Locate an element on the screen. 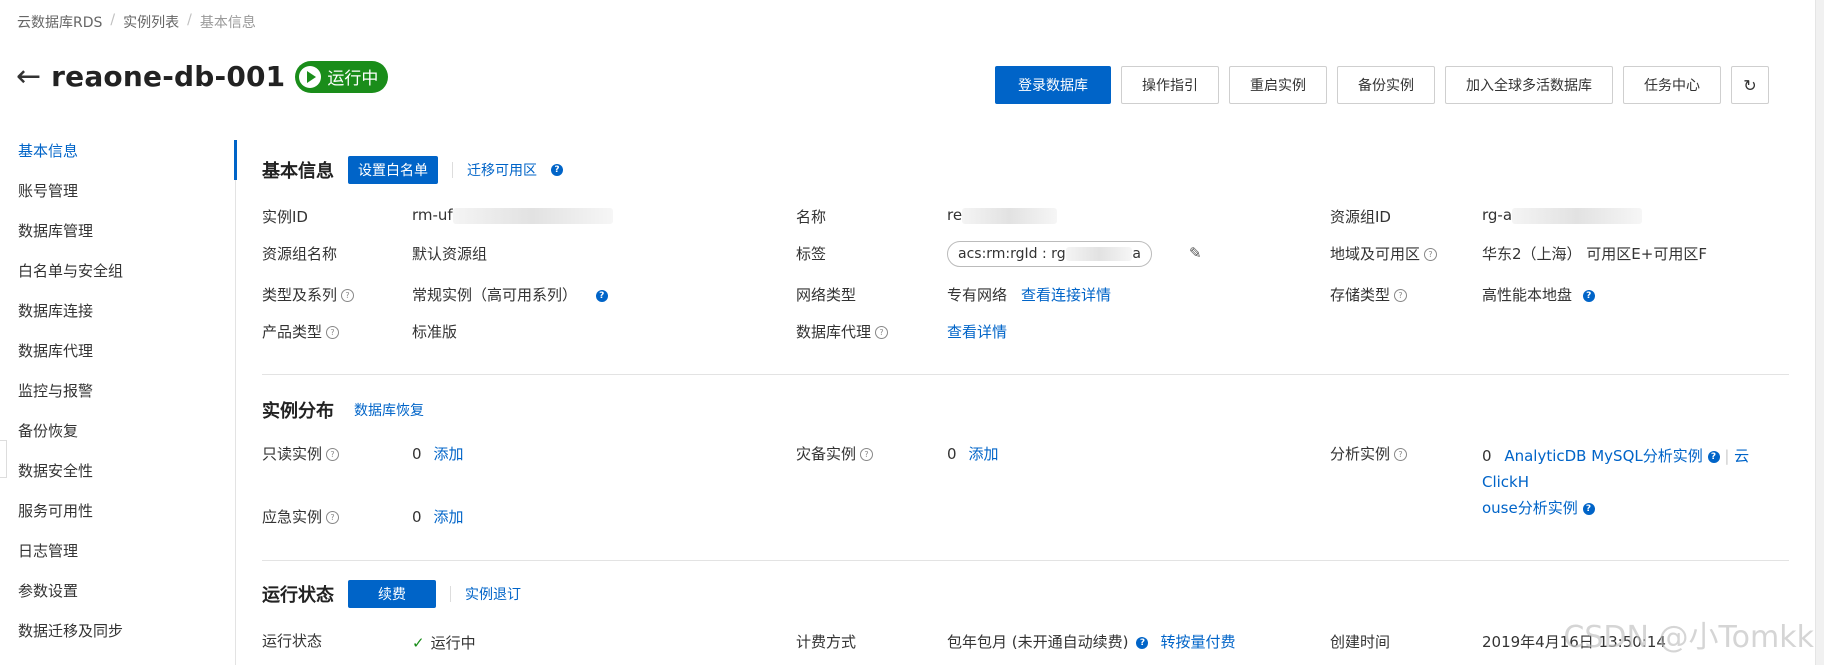 Image resolution: width=1824 pixels, height=665 pixels. sidebar-item-accounts: 账号管理 is located at coordinates (117, 190).